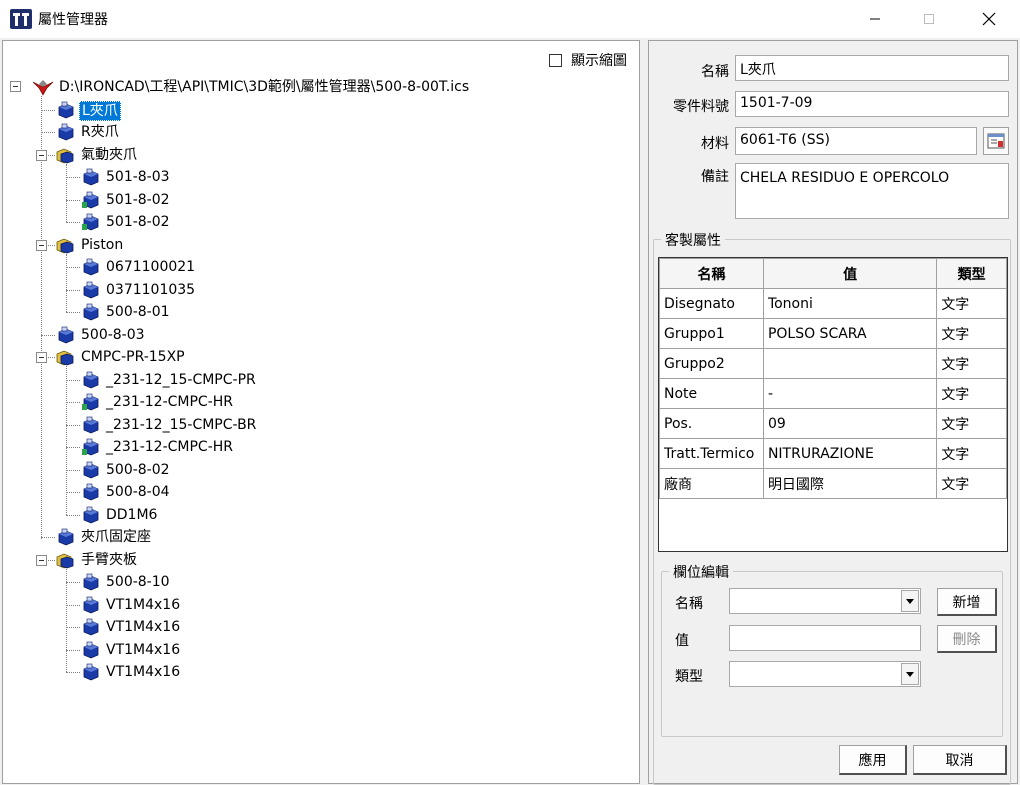 Image resolution: width=1020 pixels, height=785 pixels. Describe the element at coordinates (996, 141) in the screenshot. I see `material-picker-button` at that location.